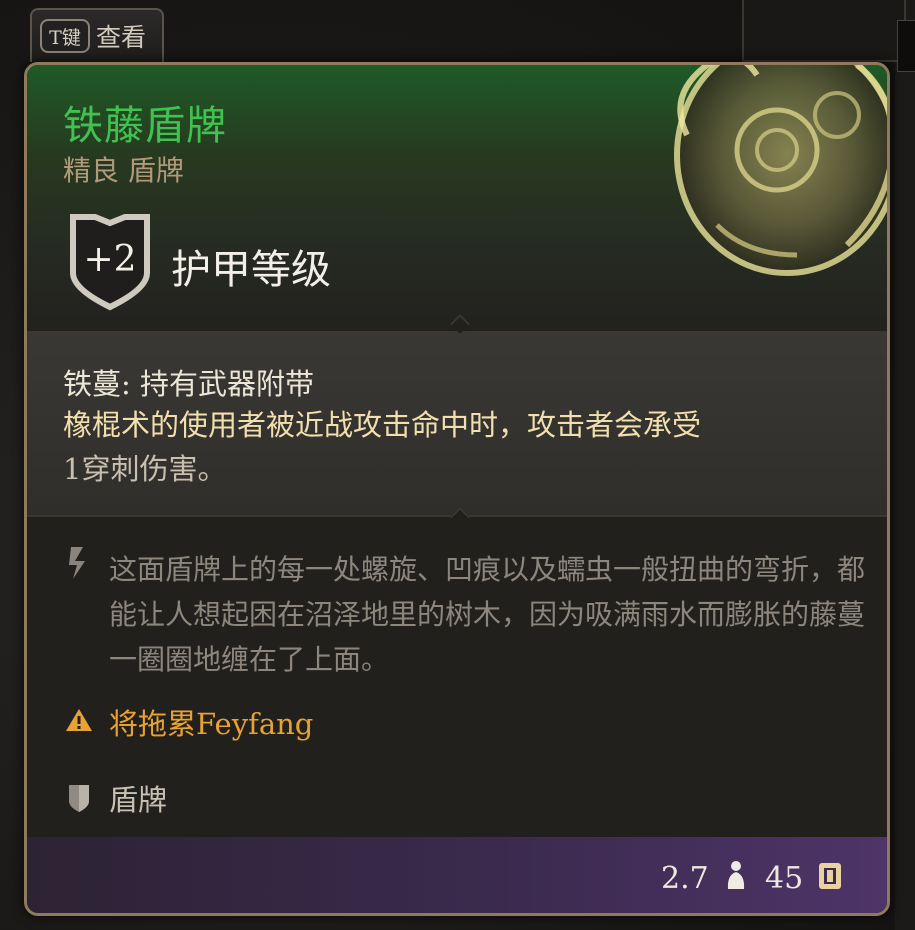 The width and height of the screenshot is (915, 930). Describe the element at coordinates (251, 270) in the screenshot. I see `armor-class-label: 护甲等级` at that location.